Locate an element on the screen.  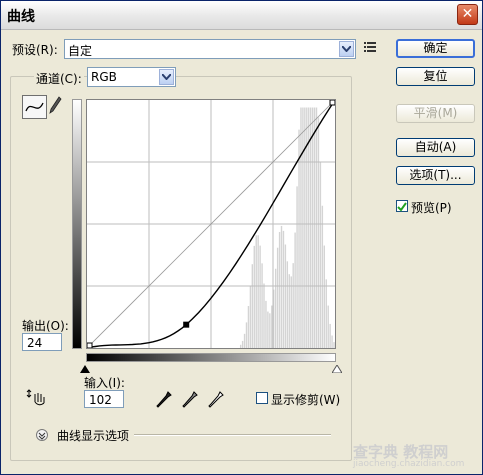
channel-label: 通道(C): is located at coordinates (59, 78).